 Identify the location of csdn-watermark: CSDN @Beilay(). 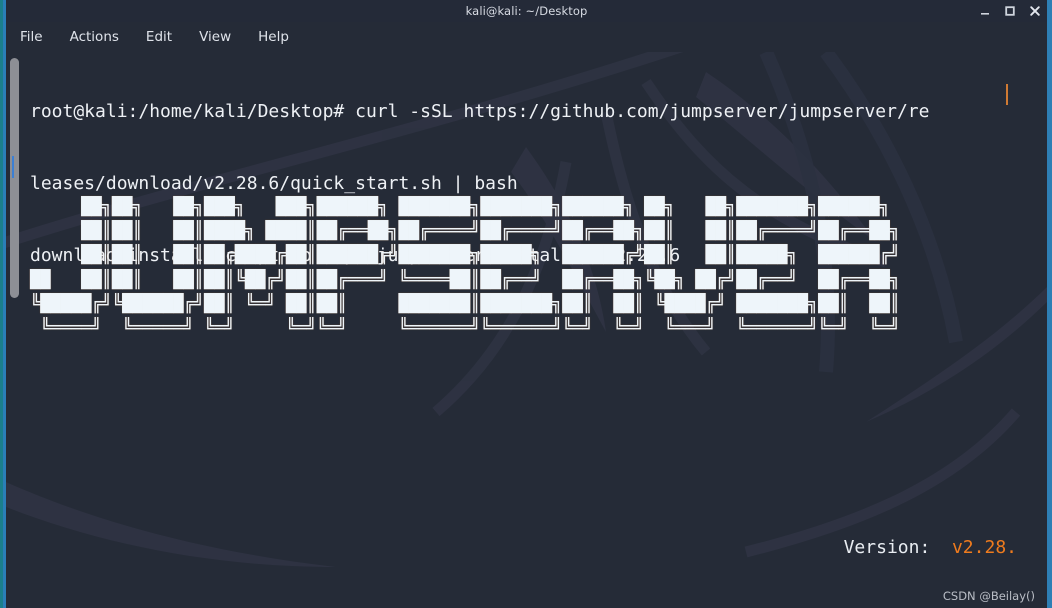
(988, 596).